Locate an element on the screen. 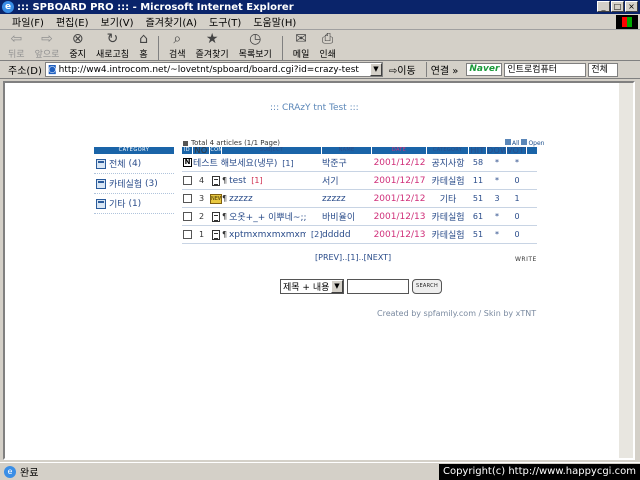 This screenshot has width=640, height=480. naver-logo: Naver is located at coordinates (484, 69).